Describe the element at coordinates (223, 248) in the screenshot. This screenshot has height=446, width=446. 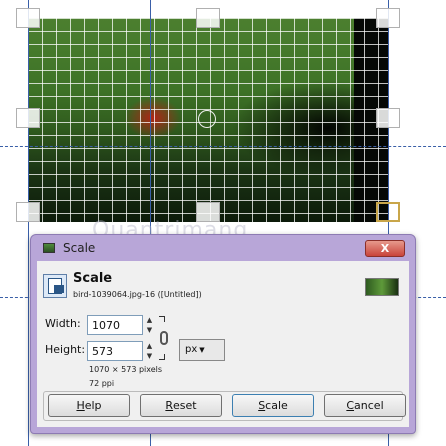
I see `dialog-titlebar: Scale X` at that location.